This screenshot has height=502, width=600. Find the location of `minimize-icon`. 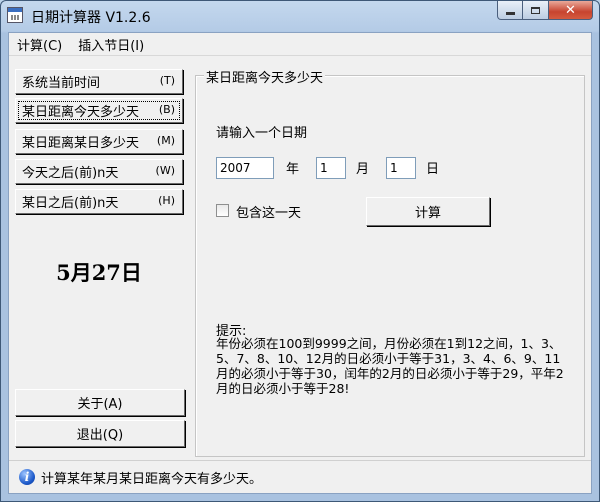

minimize-icon is located at coordinates (510, 13).